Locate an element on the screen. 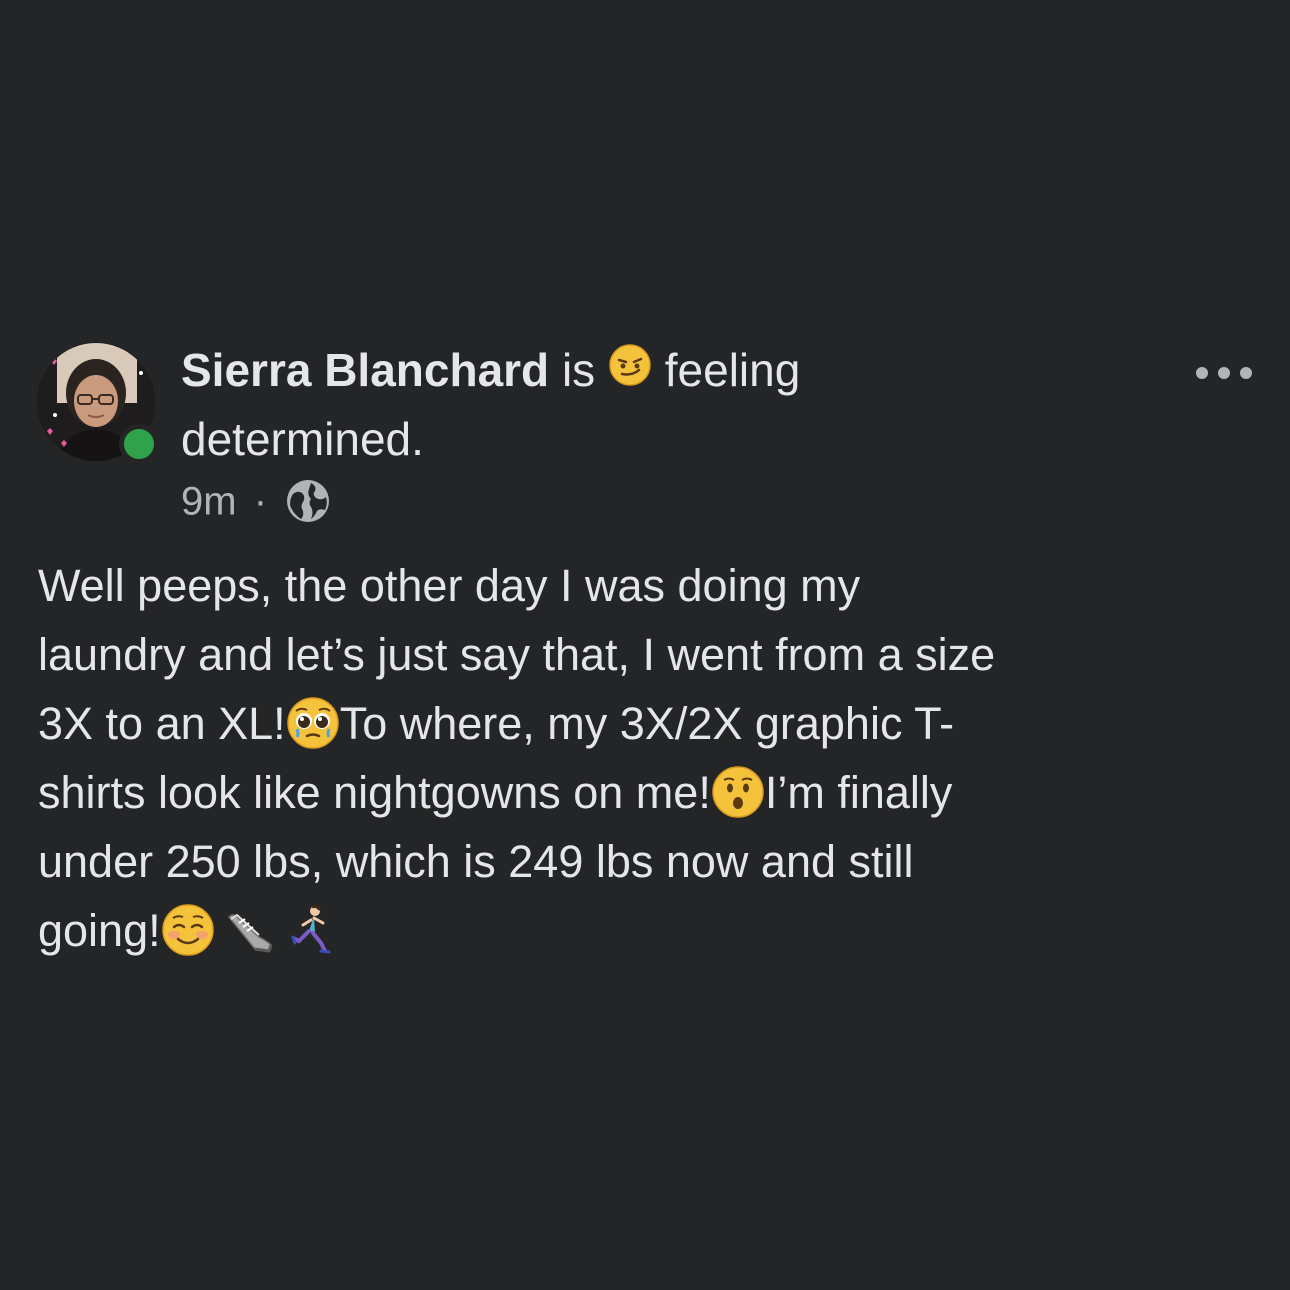 This screenshot has height=1290, width=1290. smirk-emoji-icon is located at coordinates (630, 371).